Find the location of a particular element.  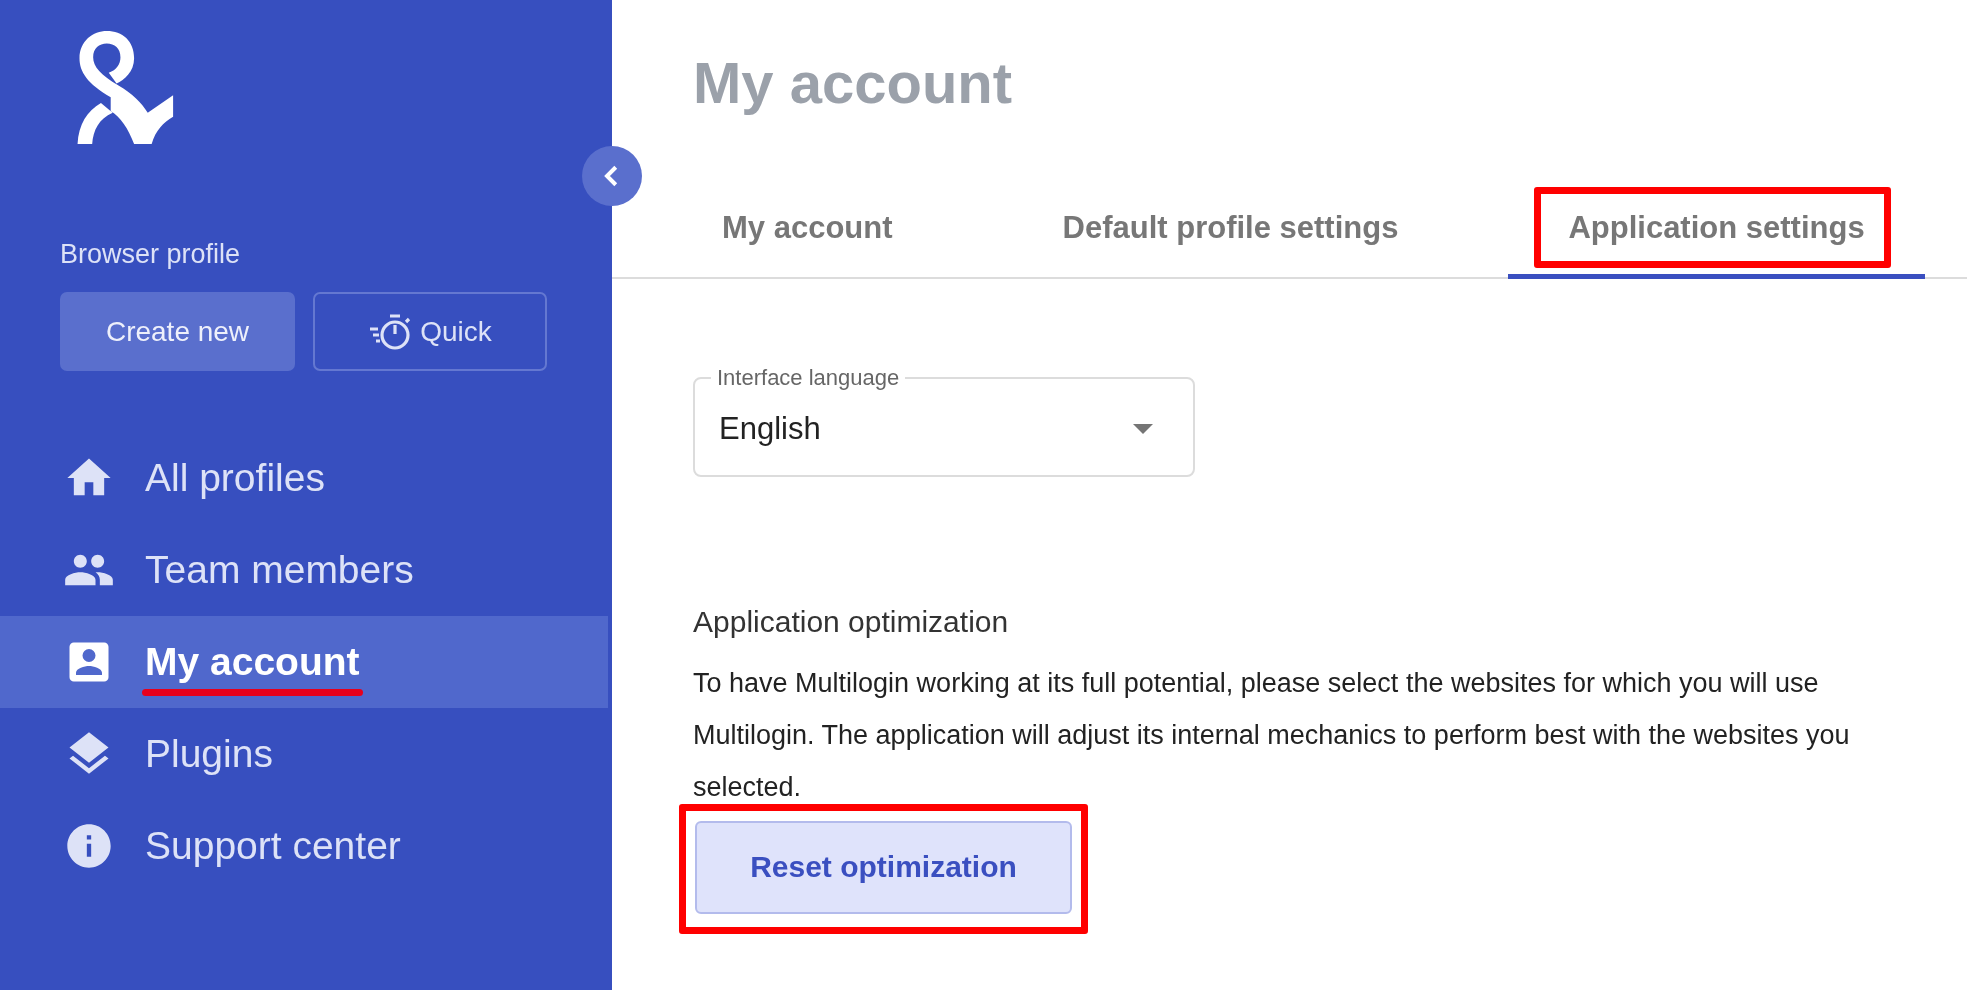

nav-item: Team members is located at coordinates (304, 570).